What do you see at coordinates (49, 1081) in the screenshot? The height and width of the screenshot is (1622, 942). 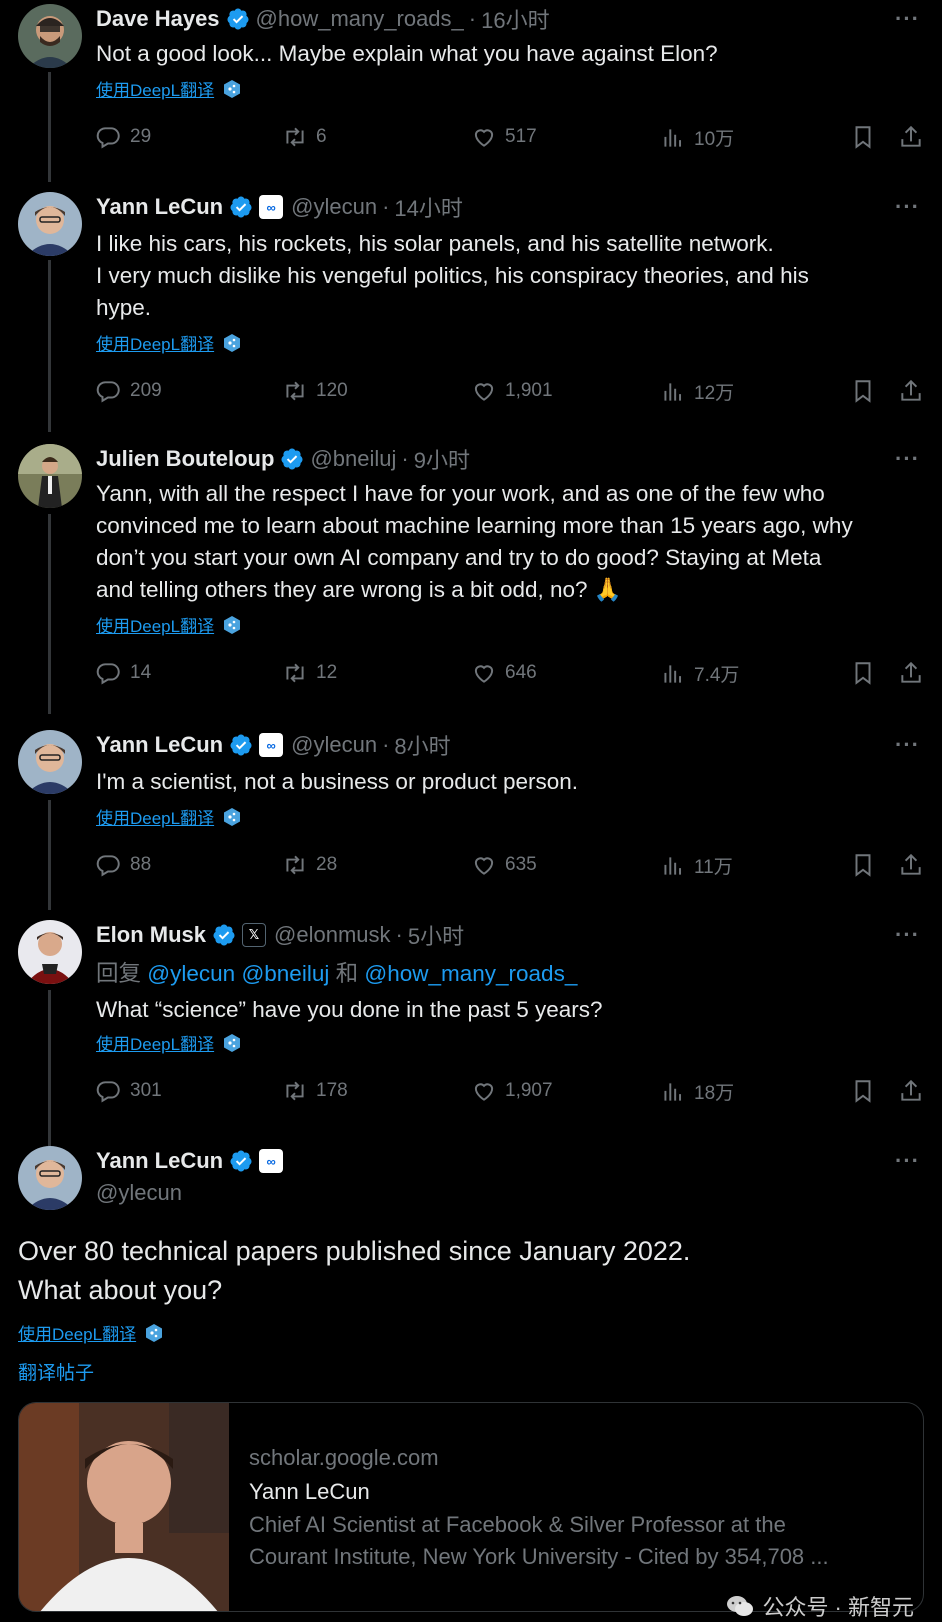 I see `thread-connector` at bounding box center [49, 1081].